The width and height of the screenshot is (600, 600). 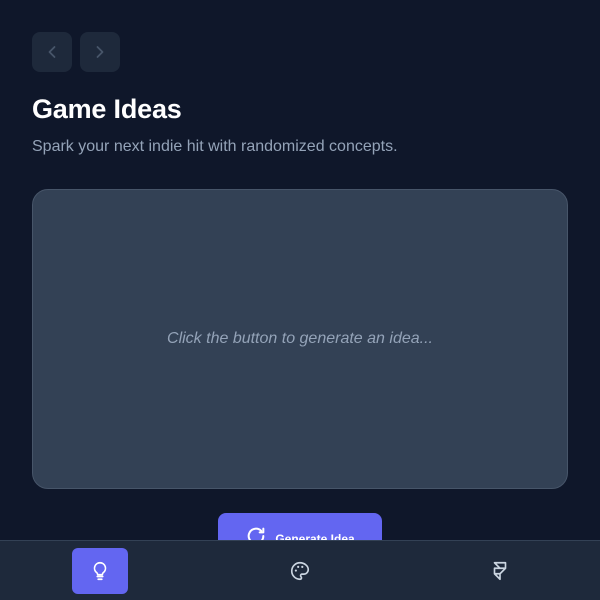 What do you see at coordinates (107, 109) in the screenshot?
I see `page-title: Game Ideas` at bounding box center [107, 109].